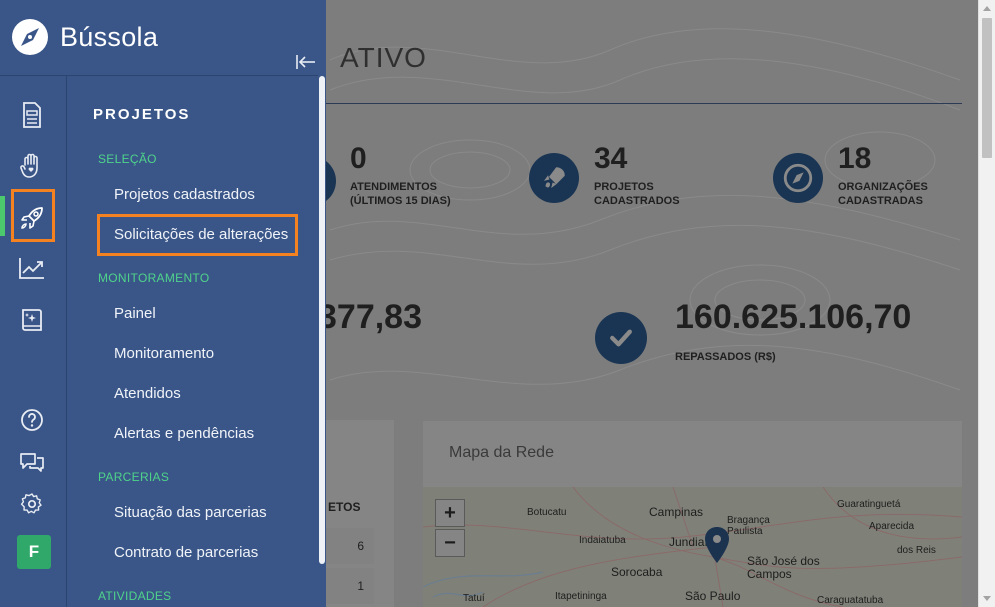  What do you see at coordinates (554, 178) in the screenshot?
I see `rocket-icon` at bounding box center [554, 178].